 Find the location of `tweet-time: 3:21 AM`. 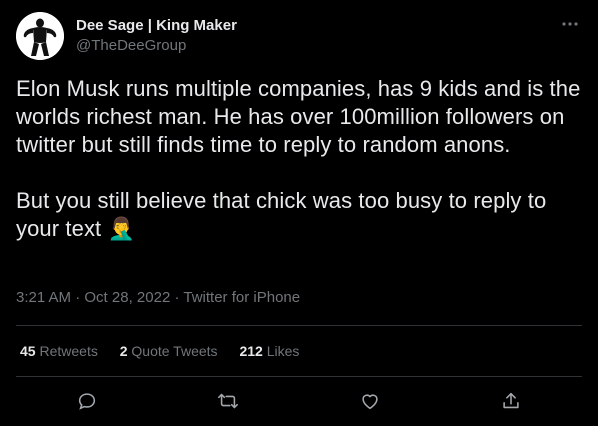

tweet-time: 3:21 AM is located at coordinates (43, 297).